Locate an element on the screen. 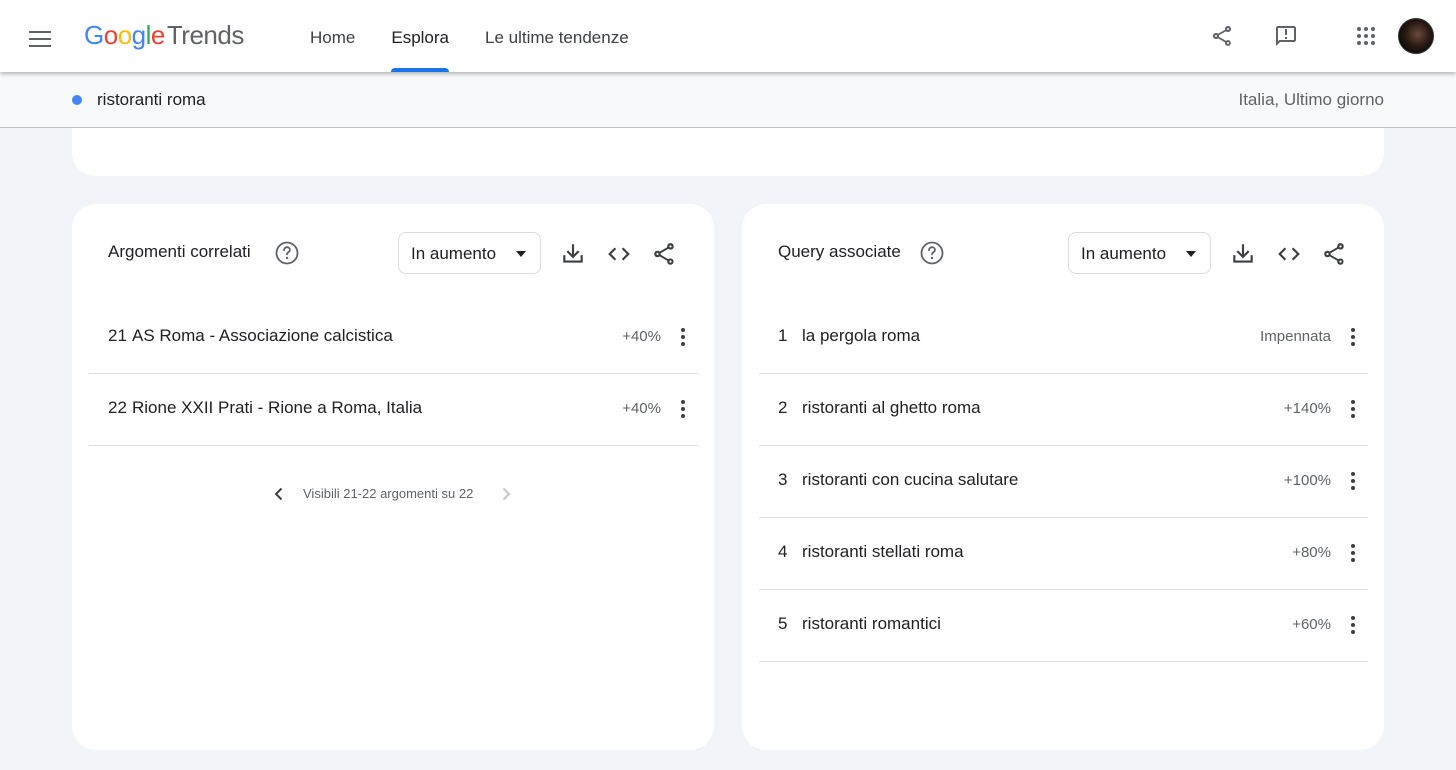 Image resolution: width=1456 pixels, height=770 pixels. list-item: 4 ristoranti stellati roma +80% is located at coordinates (1063, 554).